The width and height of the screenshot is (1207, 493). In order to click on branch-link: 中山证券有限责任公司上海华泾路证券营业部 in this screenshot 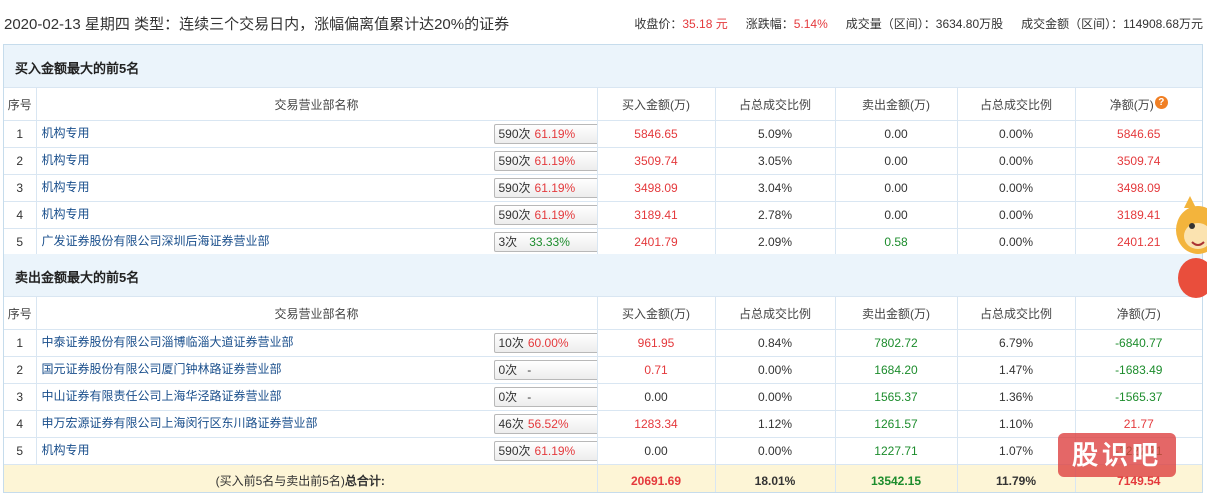, I will do `click(247, 395)`.